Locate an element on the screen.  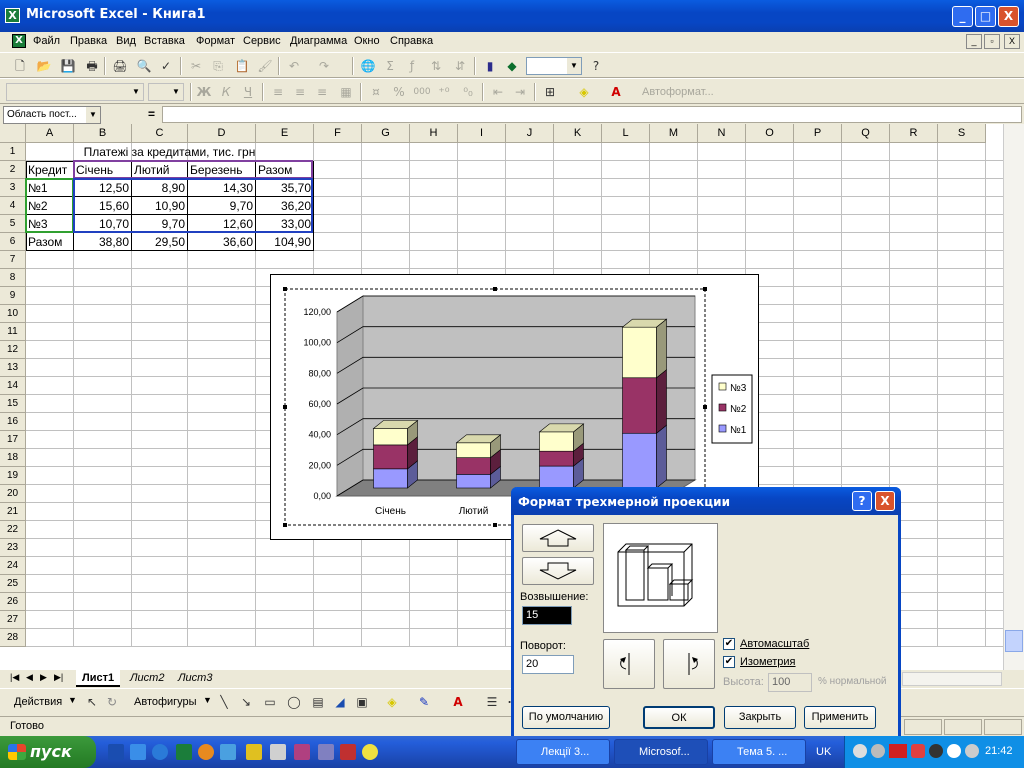
excel-app-icon: X is located at coordinates (12, 15).